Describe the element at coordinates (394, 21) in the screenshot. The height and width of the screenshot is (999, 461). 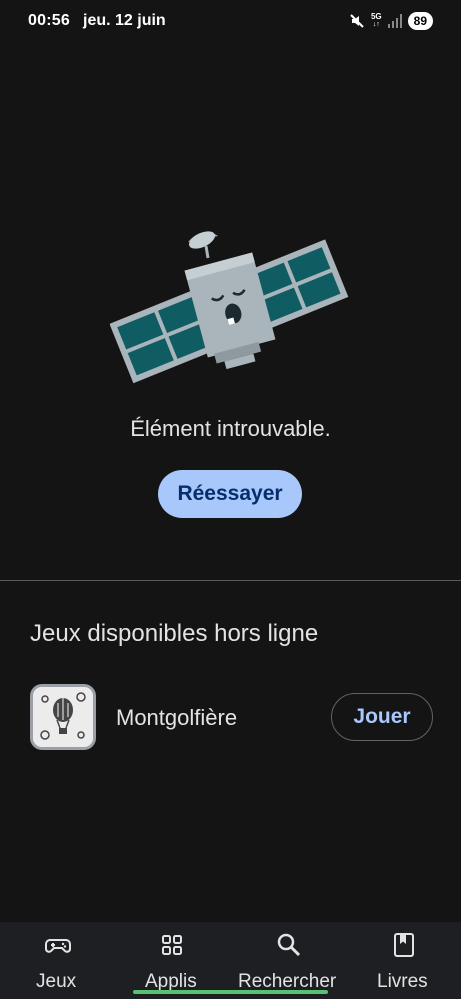
I see `signal-icon` at that location.